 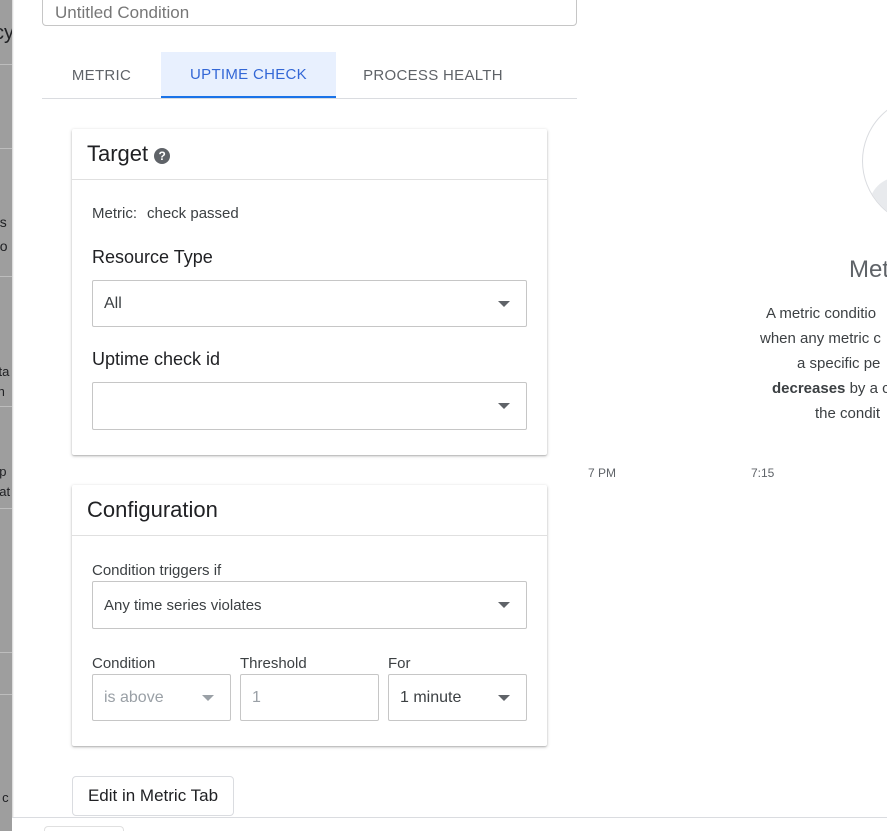 I want to click on condition-select: is above, so click(x=161, y=697).